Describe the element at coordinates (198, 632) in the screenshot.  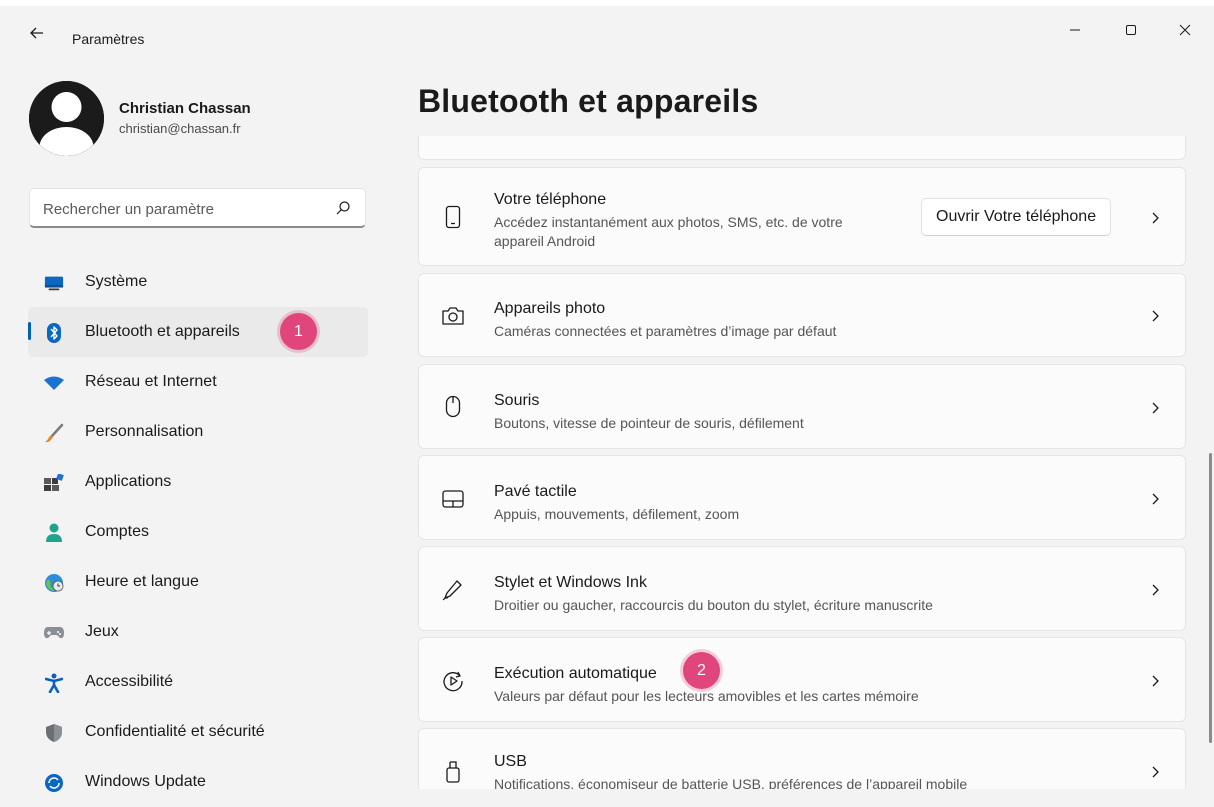
I see `sidebar-item-jeux: Jeux` at that location.